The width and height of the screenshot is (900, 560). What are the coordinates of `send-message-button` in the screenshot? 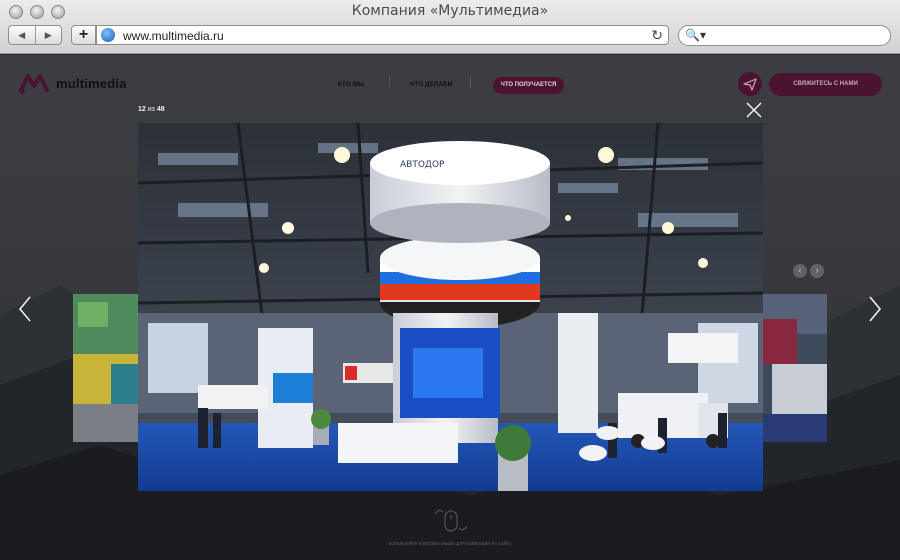 It's located at (750, 84).